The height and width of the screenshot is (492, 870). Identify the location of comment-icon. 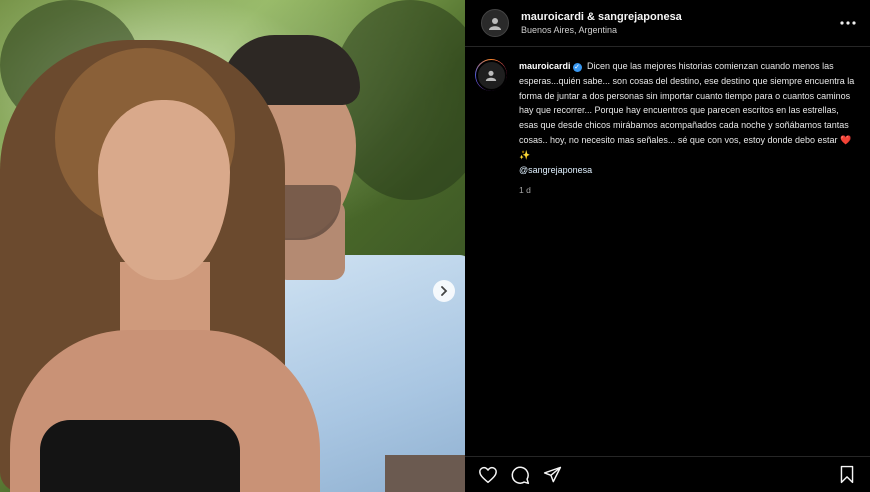
(520, 475).